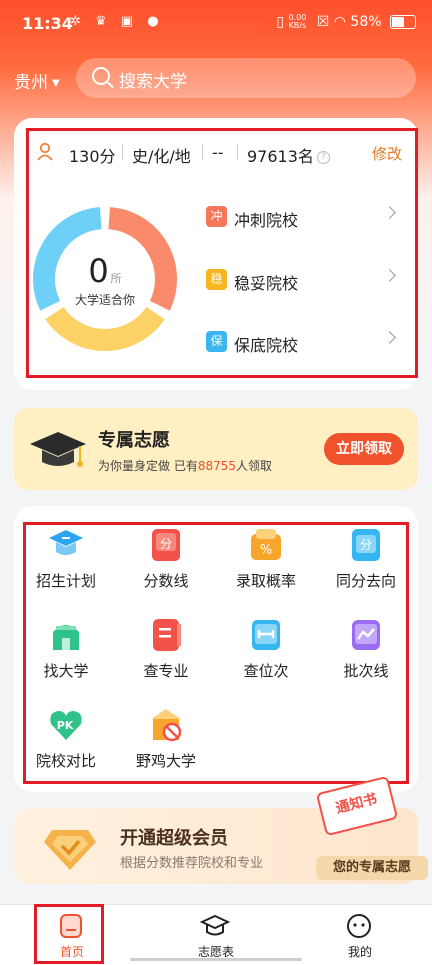 Image resolution: width=432 pixels, height=965 pixels. What do you see at coordinates (216, 959) in the screenshot?
I see `home-indicator` at bounding box center [216, 959].